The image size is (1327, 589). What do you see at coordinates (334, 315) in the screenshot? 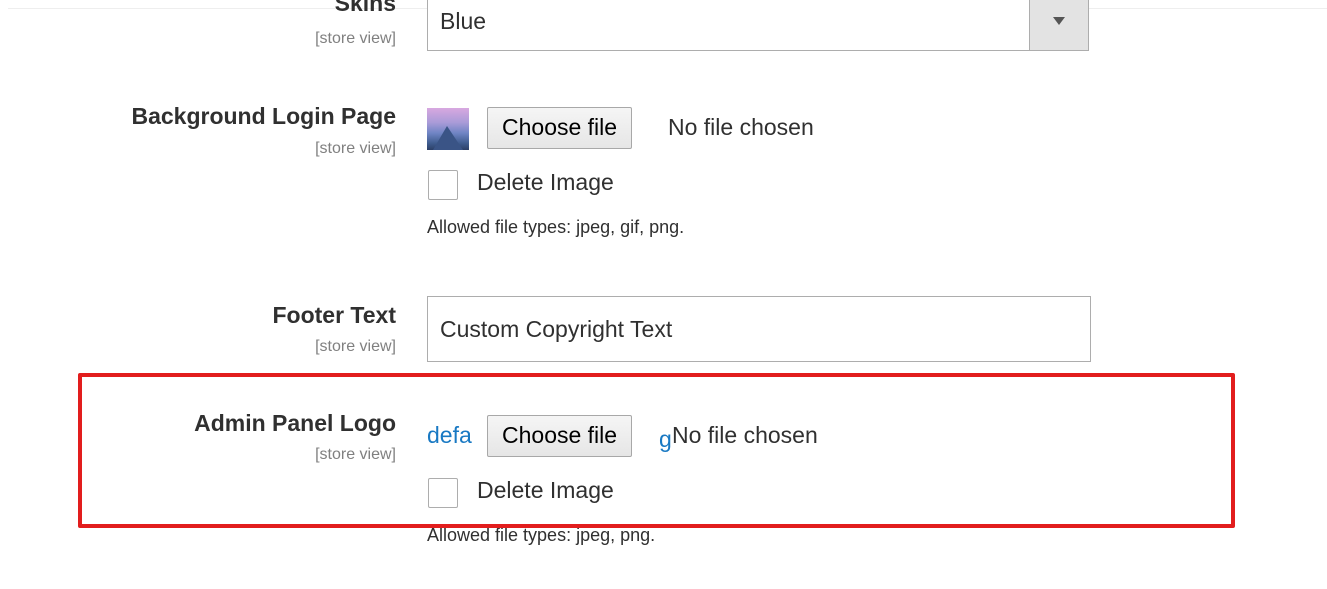
I see `footer-text-label: Footer Text` at bounding box center [334, 315].